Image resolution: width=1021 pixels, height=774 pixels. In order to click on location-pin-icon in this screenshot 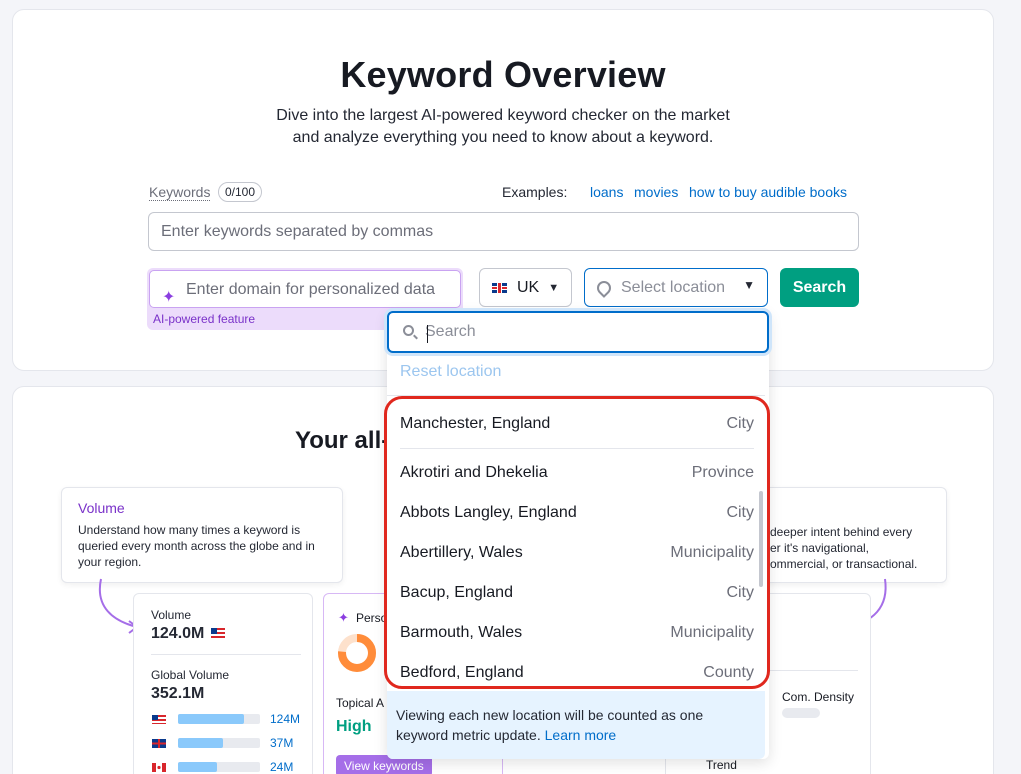, I will do `click(604, 287)`.